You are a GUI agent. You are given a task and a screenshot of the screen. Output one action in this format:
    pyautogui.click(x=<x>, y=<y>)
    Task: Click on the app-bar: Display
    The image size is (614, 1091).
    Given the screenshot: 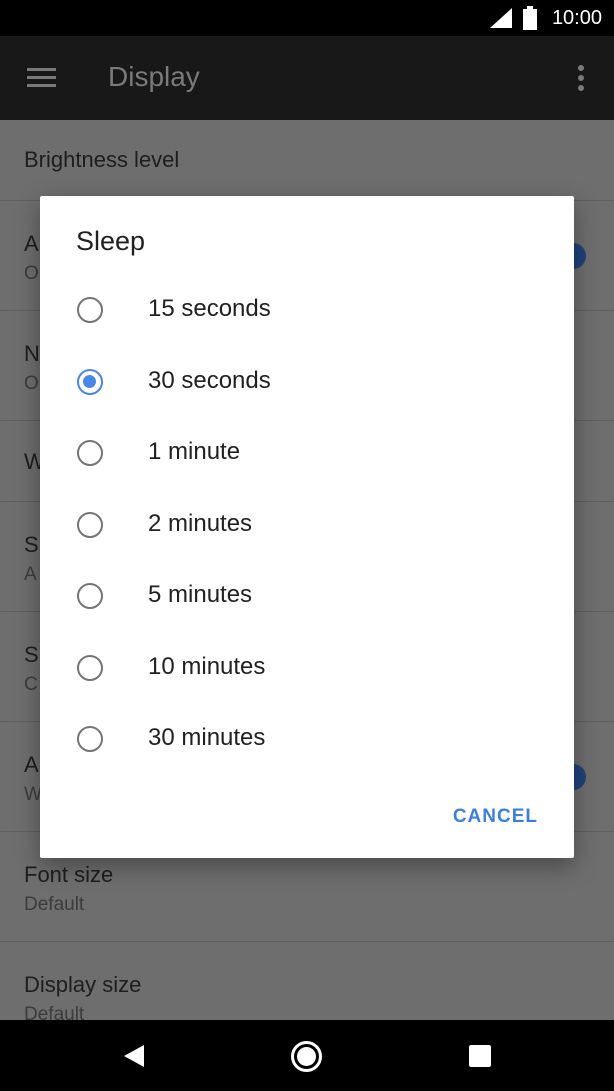 What is the action you would take?
    pyautogui.click(x=307, y=78)
    